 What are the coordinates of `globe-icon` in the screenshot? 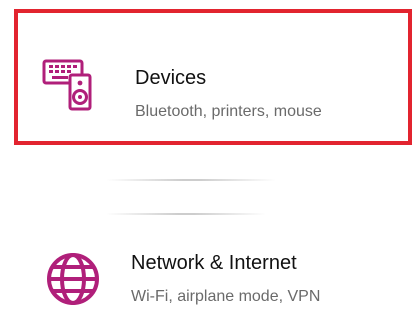 It's located at (73, 279).